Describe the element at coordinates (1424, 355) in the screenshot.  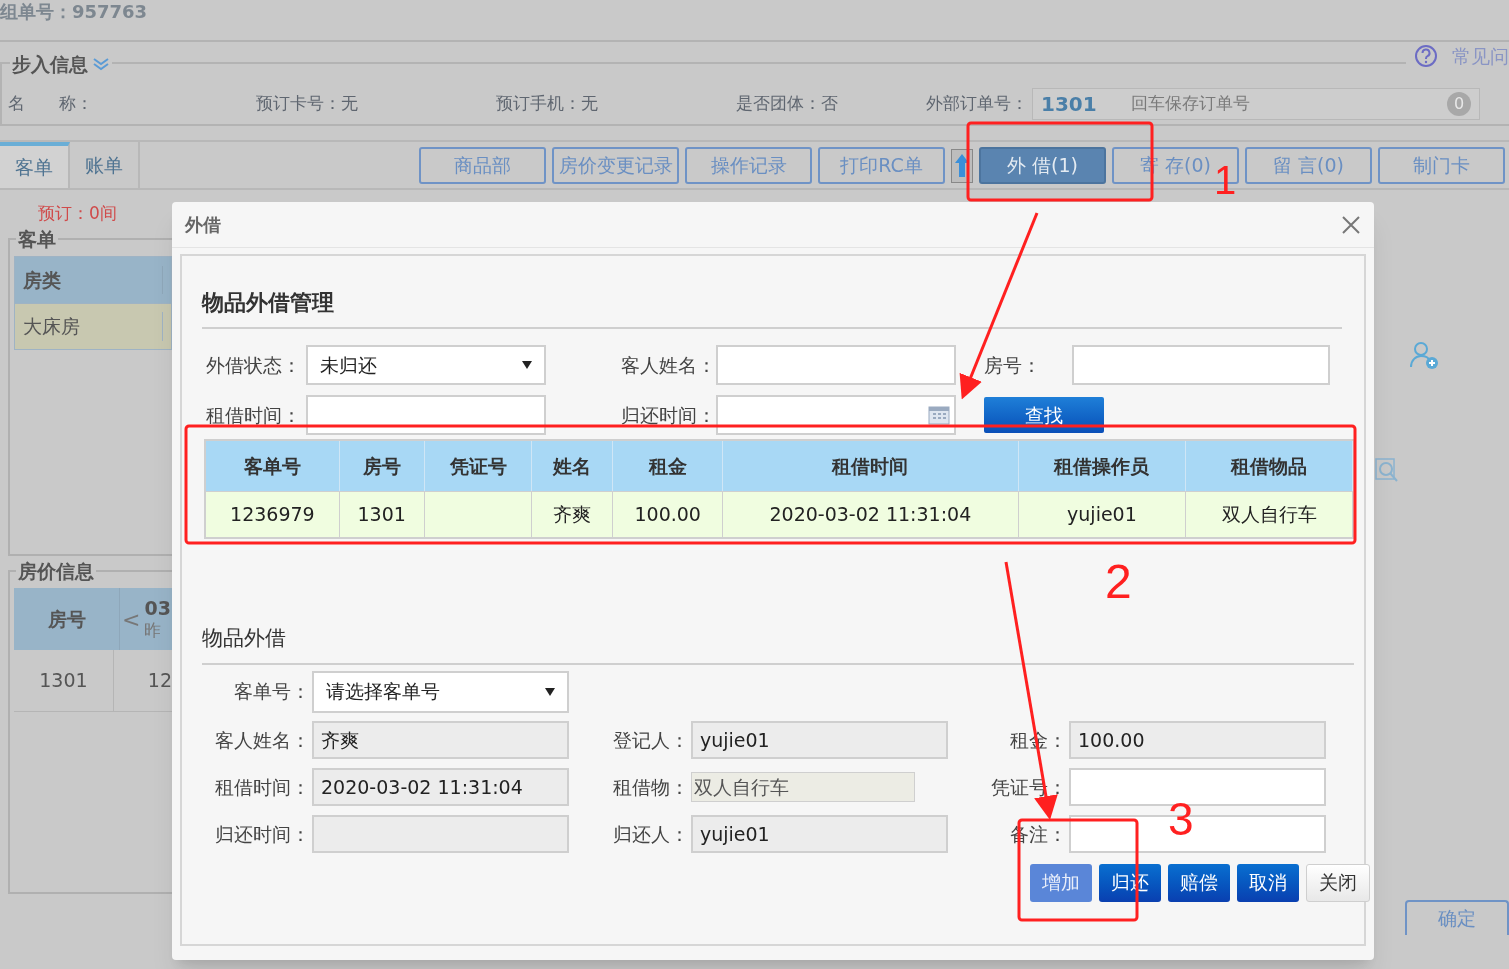
I see `user-add-icon` at that location.